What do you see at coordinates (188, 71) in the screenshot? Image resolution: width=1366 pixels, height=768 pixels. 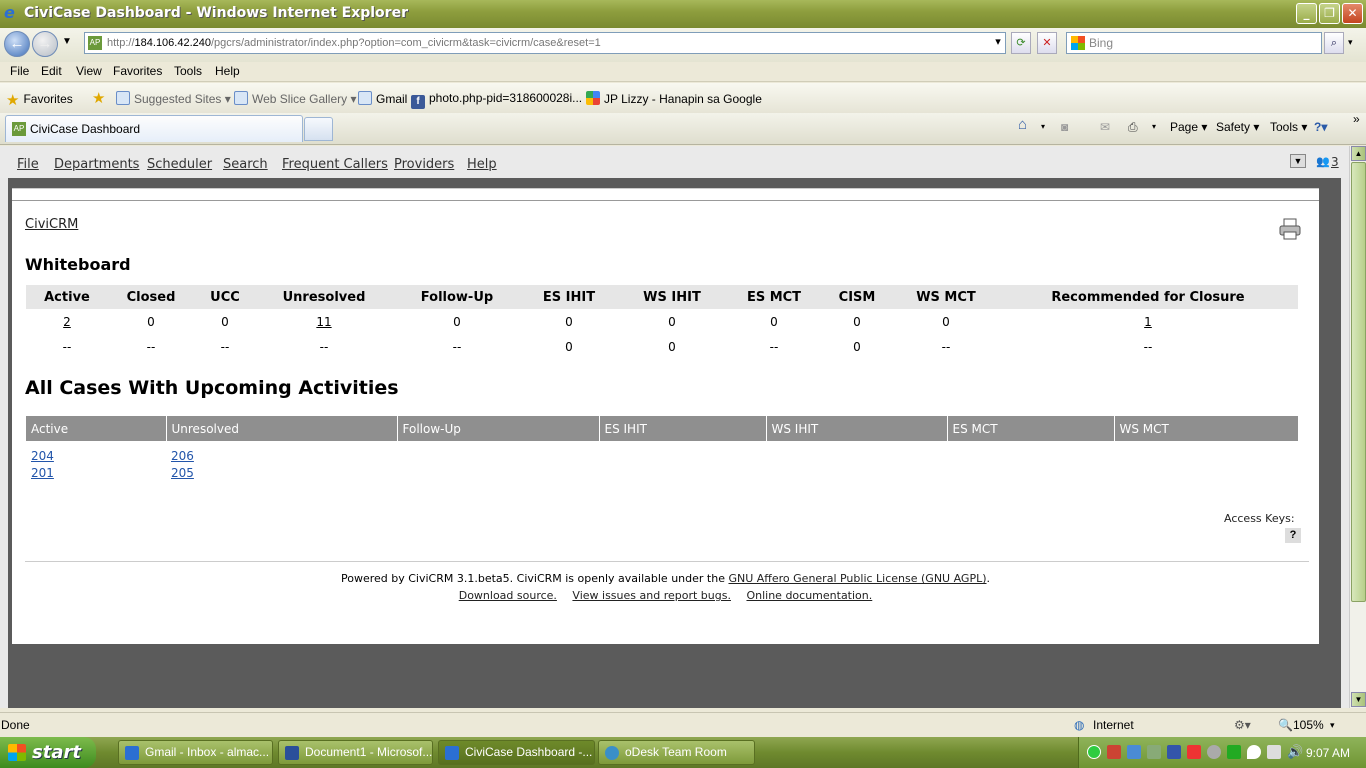 I see `menu-tools: Tools` at bounding box center [188, 71].